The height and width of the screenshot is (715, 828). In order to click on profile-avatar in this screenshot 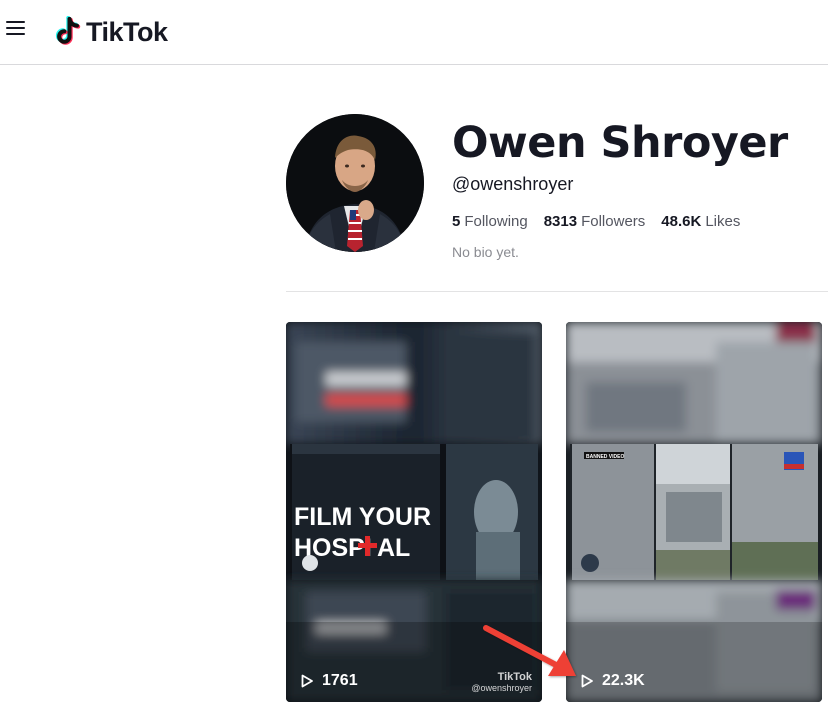, I will do `click(355, 183)`.